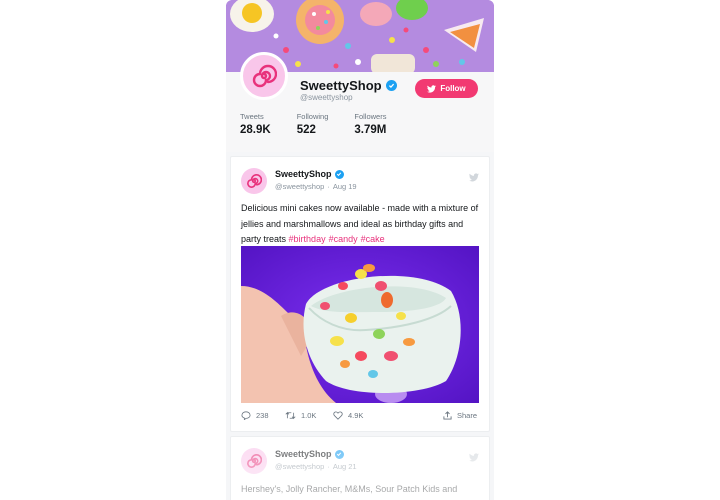 The height and width of the screenshot is (500, 720). Describe the element at coordinates (345, 466) in the screenshot. I see `tweet-date: Aug 21` at that location.